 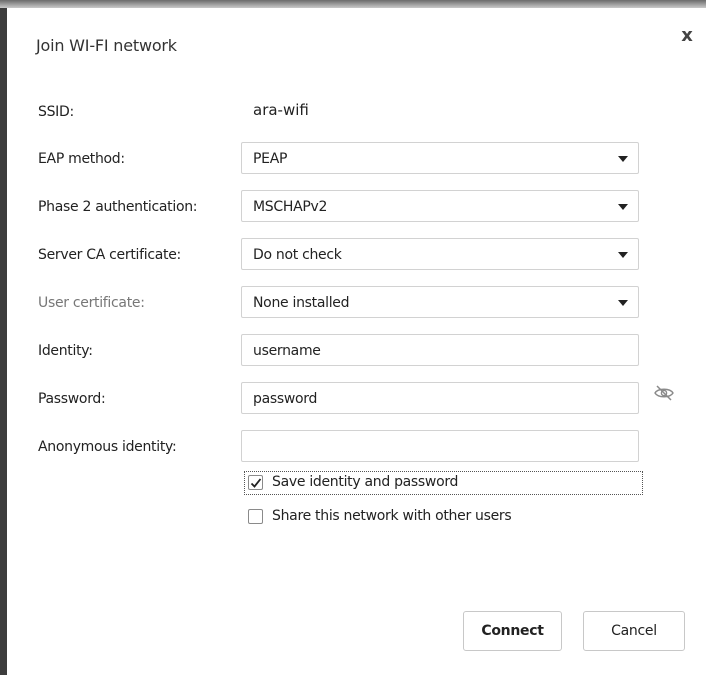 I want to click on anonymous-identity-input, so click(x=440, y=446).